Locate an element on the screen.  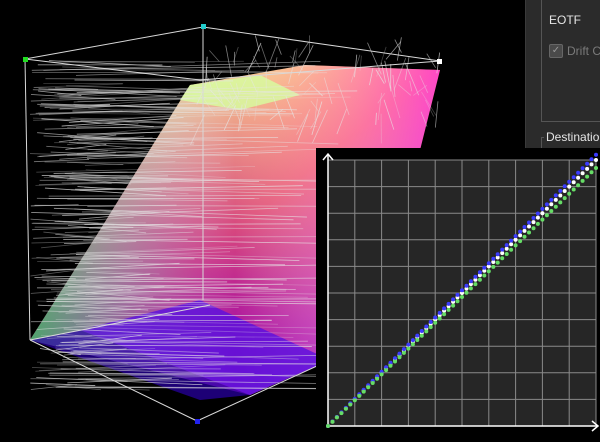
corner-white-marker is located at coordinates (439, 61).